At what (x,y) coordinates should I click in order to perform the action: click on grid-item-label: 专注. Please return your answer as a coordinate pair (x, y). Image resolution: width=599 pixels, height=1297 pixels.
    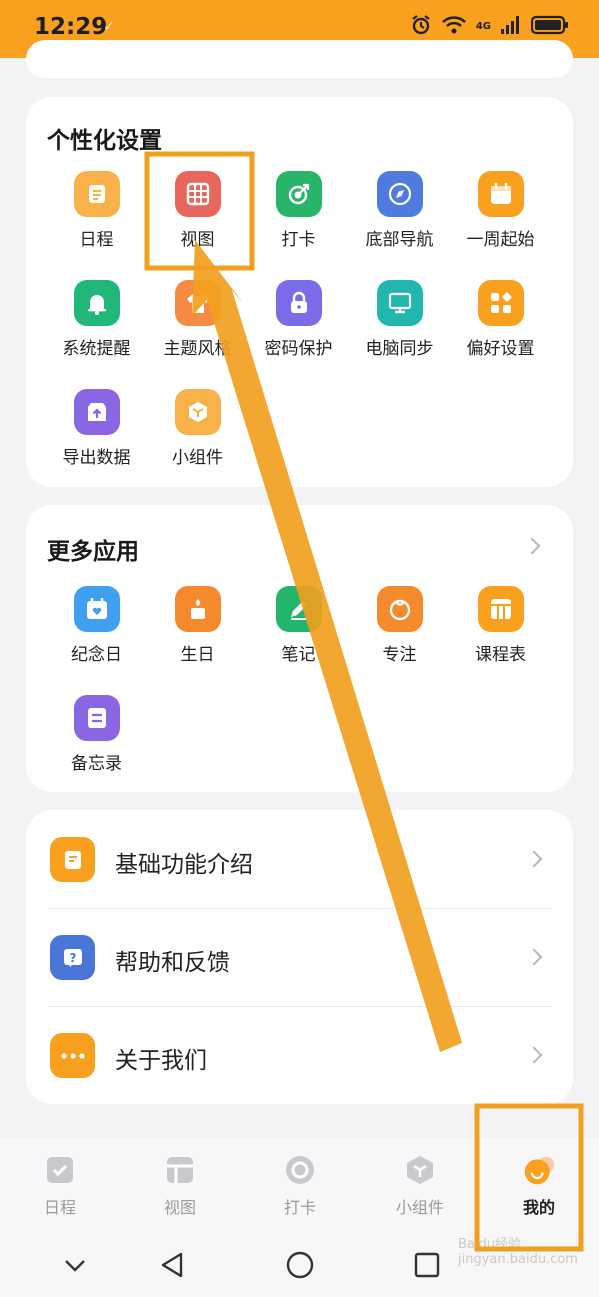
    Looking at the image, I should click on (399, 655).